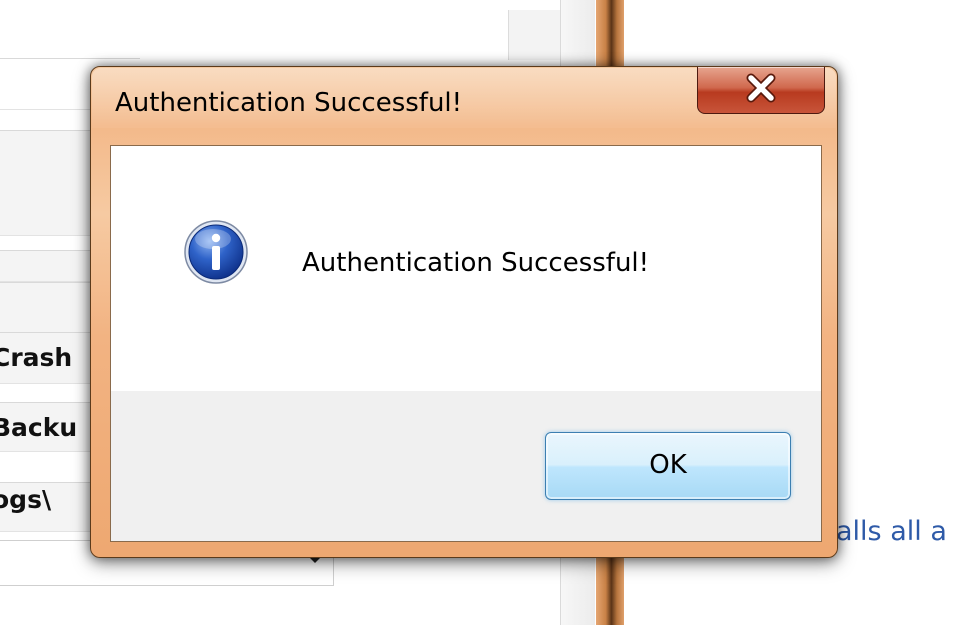 This screenshot has width=972, height=625. I want to click on info-icon, so click(216, 252).